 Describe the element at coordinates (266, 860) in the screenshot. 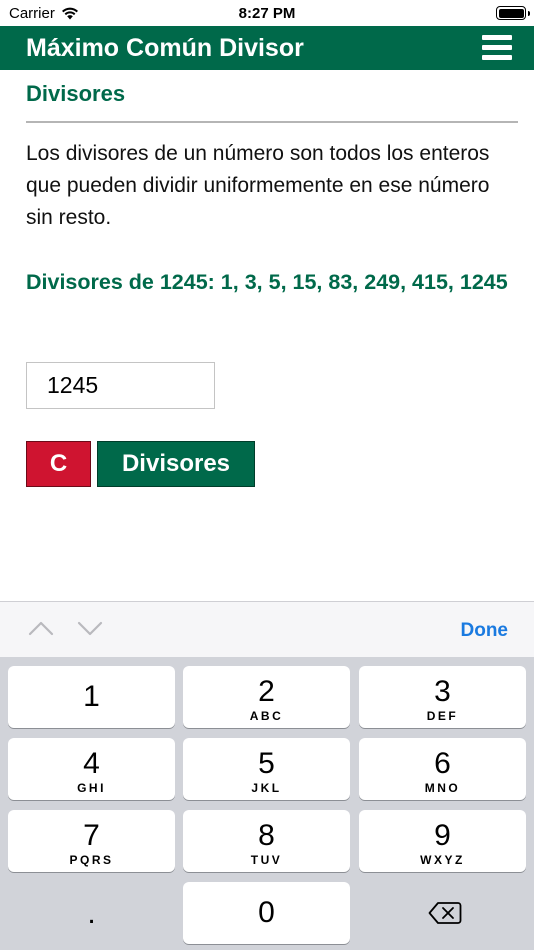

I see `key-letters: TUV` at that location.